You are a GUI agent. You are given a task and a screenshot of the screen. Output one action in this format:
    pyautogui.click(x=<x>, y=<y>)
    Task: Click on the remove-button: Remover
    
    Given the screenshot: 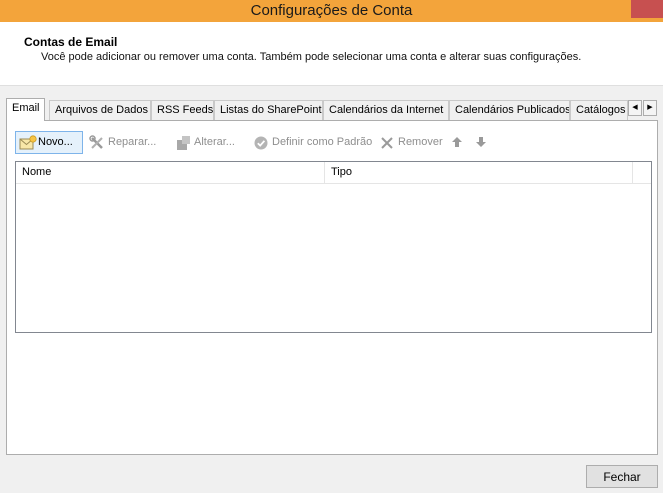 What is the action you would take?
    pyautogui.click(x=409, y=142)
    